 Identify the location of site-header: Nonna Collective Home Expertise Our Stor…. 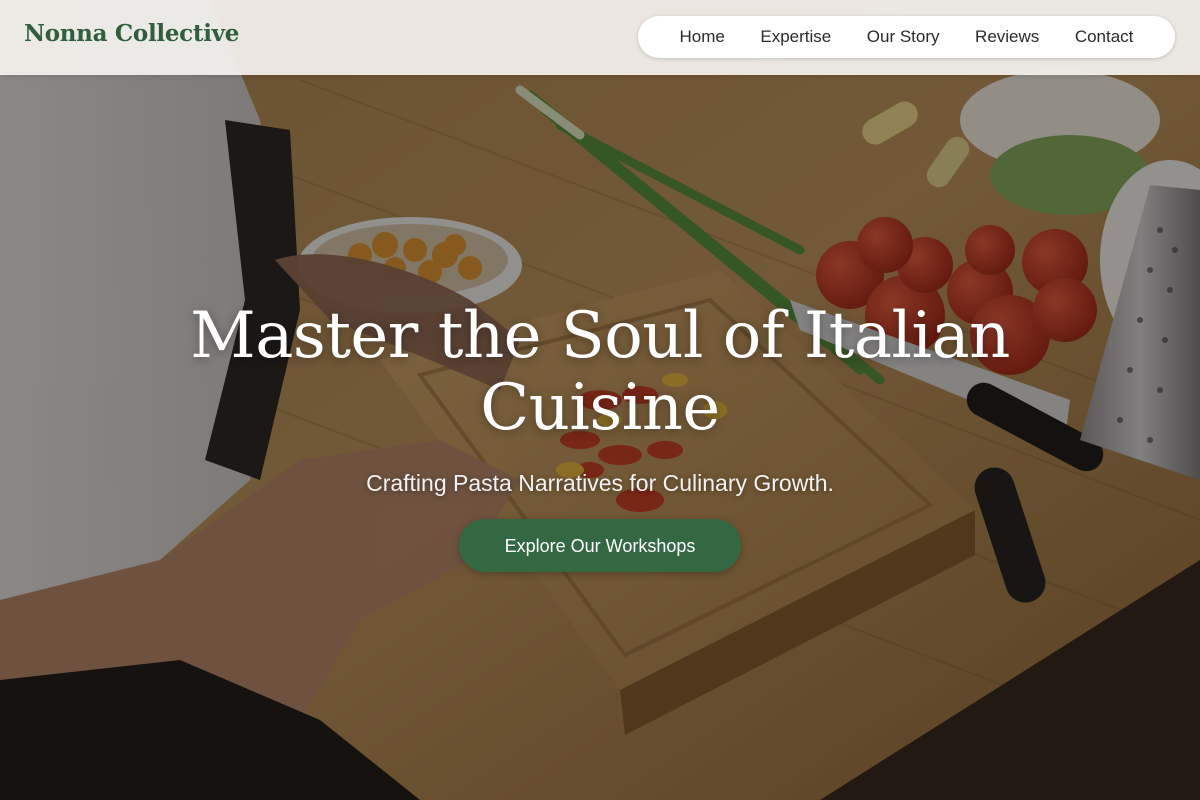
(600, 37).